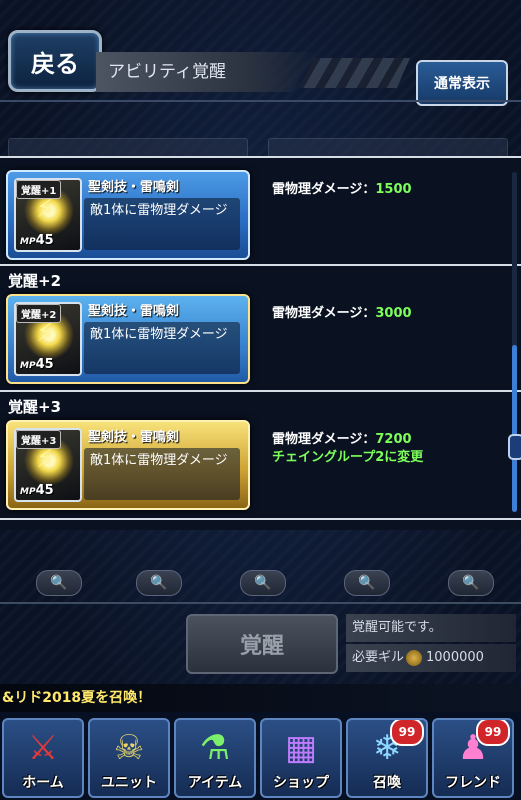 The height and width of the screenshot is (800, 521). I want to click on awaken-level-badge: 覚醒+2, so click(39, 313).